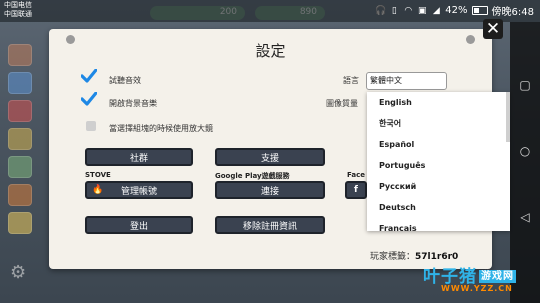 The image size is (540, 303). What do you see at coordinates (133, 103) in the screenshot?
I see `background-music-label: 開啟背景音樂` at bounding box center [133, 103].